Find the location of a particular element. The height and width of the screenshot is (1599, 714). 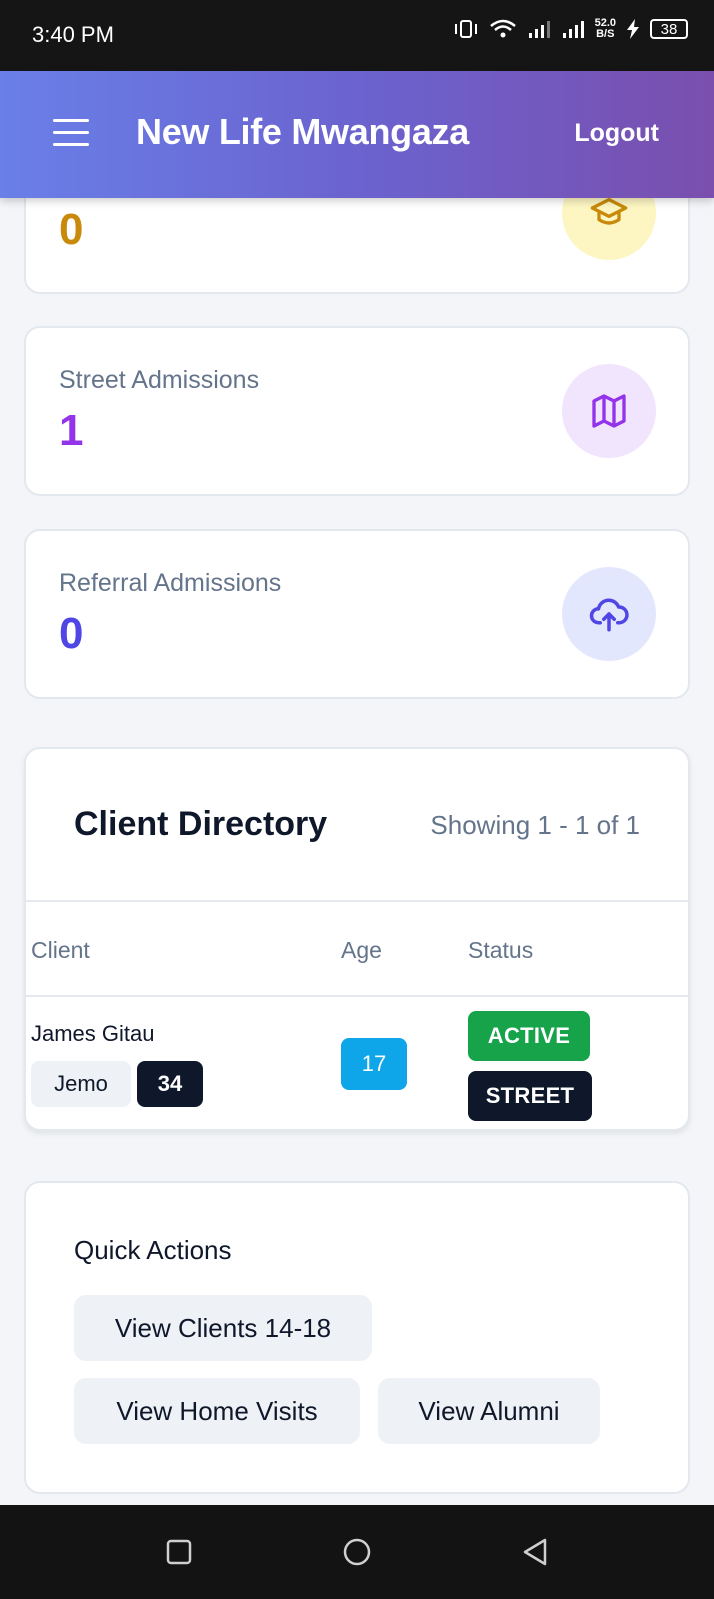

home-icon is located at coordinates (357, 1552).